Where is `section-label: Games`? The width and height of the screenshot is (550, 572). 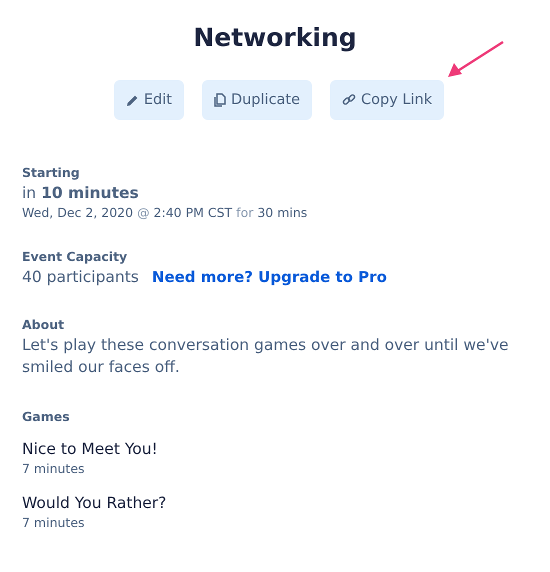
section-label: Games is located at coordinates (46, 417).